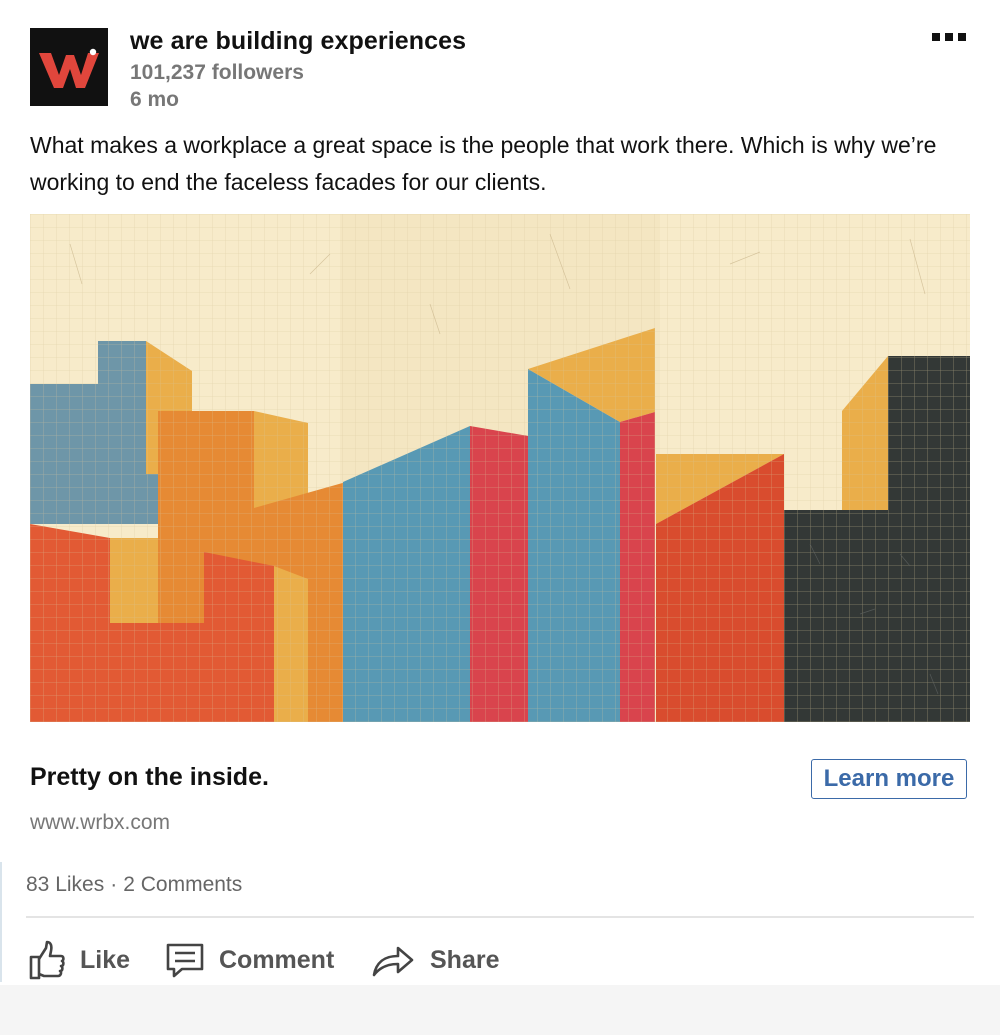 The height and width of the screenshot is (1035, 1000). What do you see at coordinates (185, 960) in the screenshot?
I see `comment-bubble-icon` at bounding box center [185, 960].